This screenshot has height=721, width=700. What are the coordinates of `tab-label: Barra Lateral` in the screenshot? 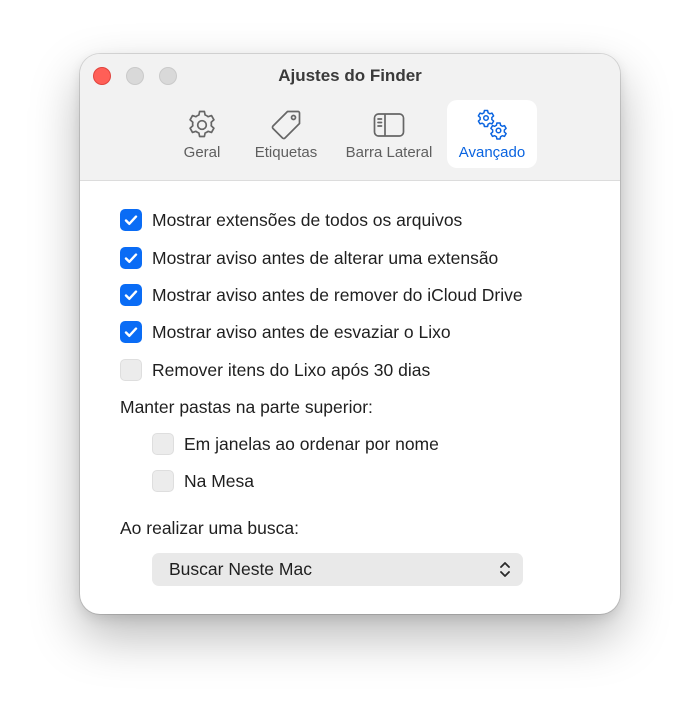 It's located at (389, 152).